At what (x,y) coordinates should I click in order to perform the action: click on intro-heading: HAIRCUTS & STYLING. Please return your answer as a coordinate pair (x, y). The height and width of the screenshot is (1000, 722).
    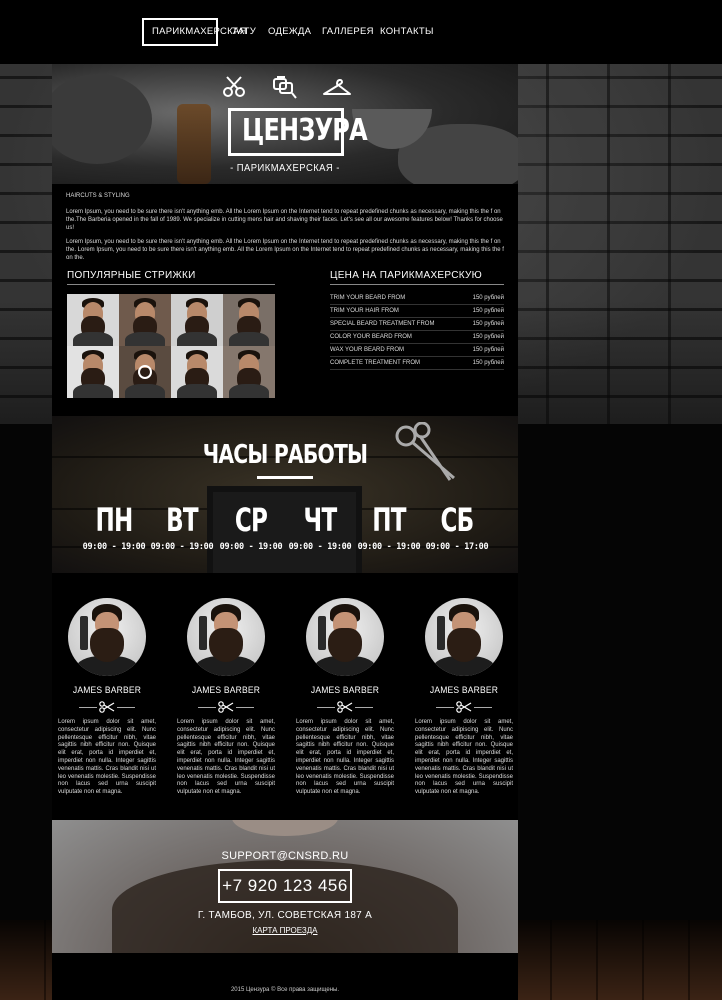
    Looking at the image, I should click on (98, 196).